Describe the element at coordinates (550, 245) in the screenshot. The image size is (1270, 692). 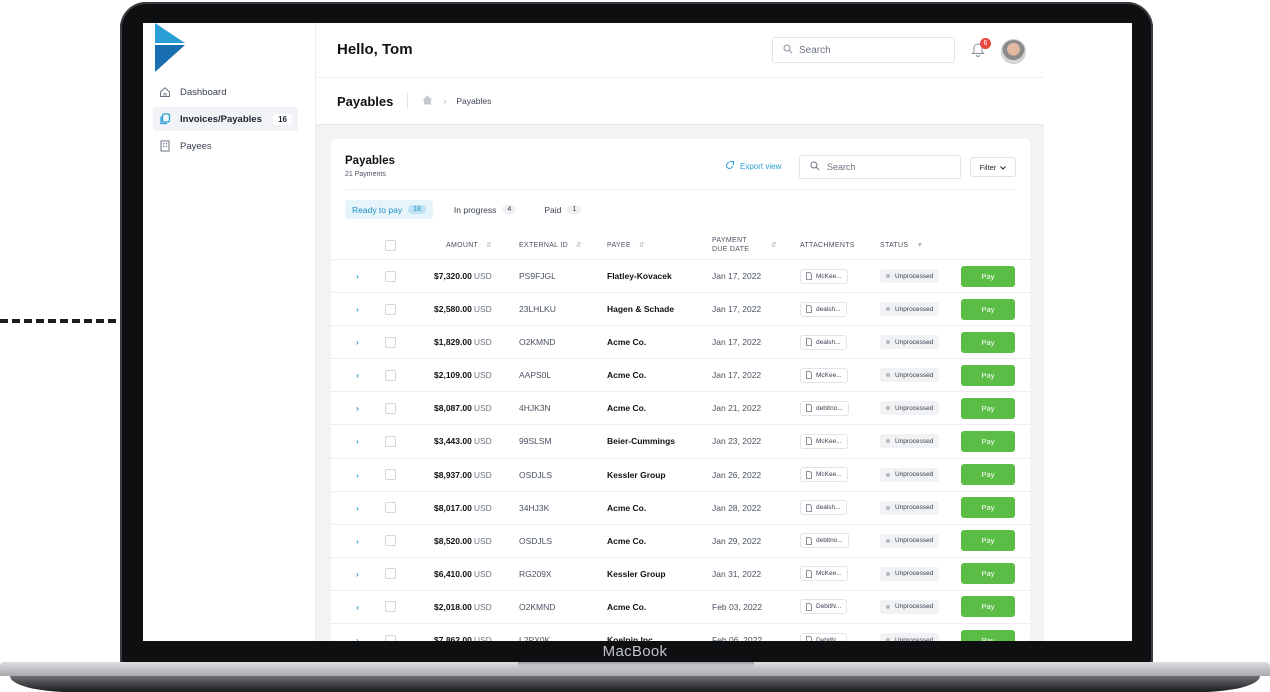
I see `column-external-id: EXTERNAL ID ⇵` at that location.